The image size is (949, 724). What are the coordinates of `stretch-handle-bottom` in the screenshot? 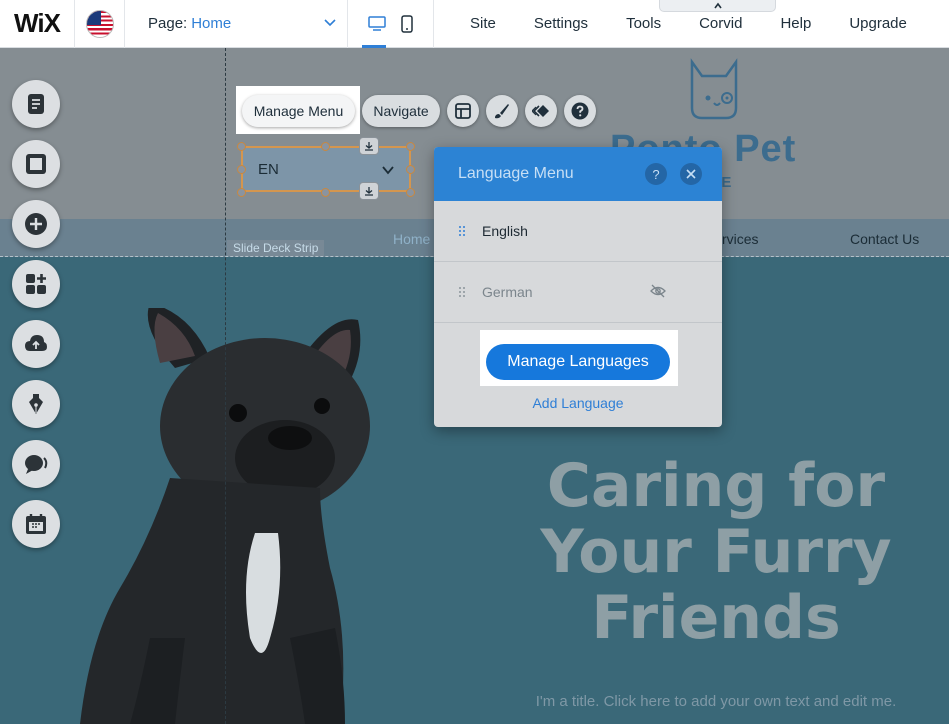 It's located at (369, 191).